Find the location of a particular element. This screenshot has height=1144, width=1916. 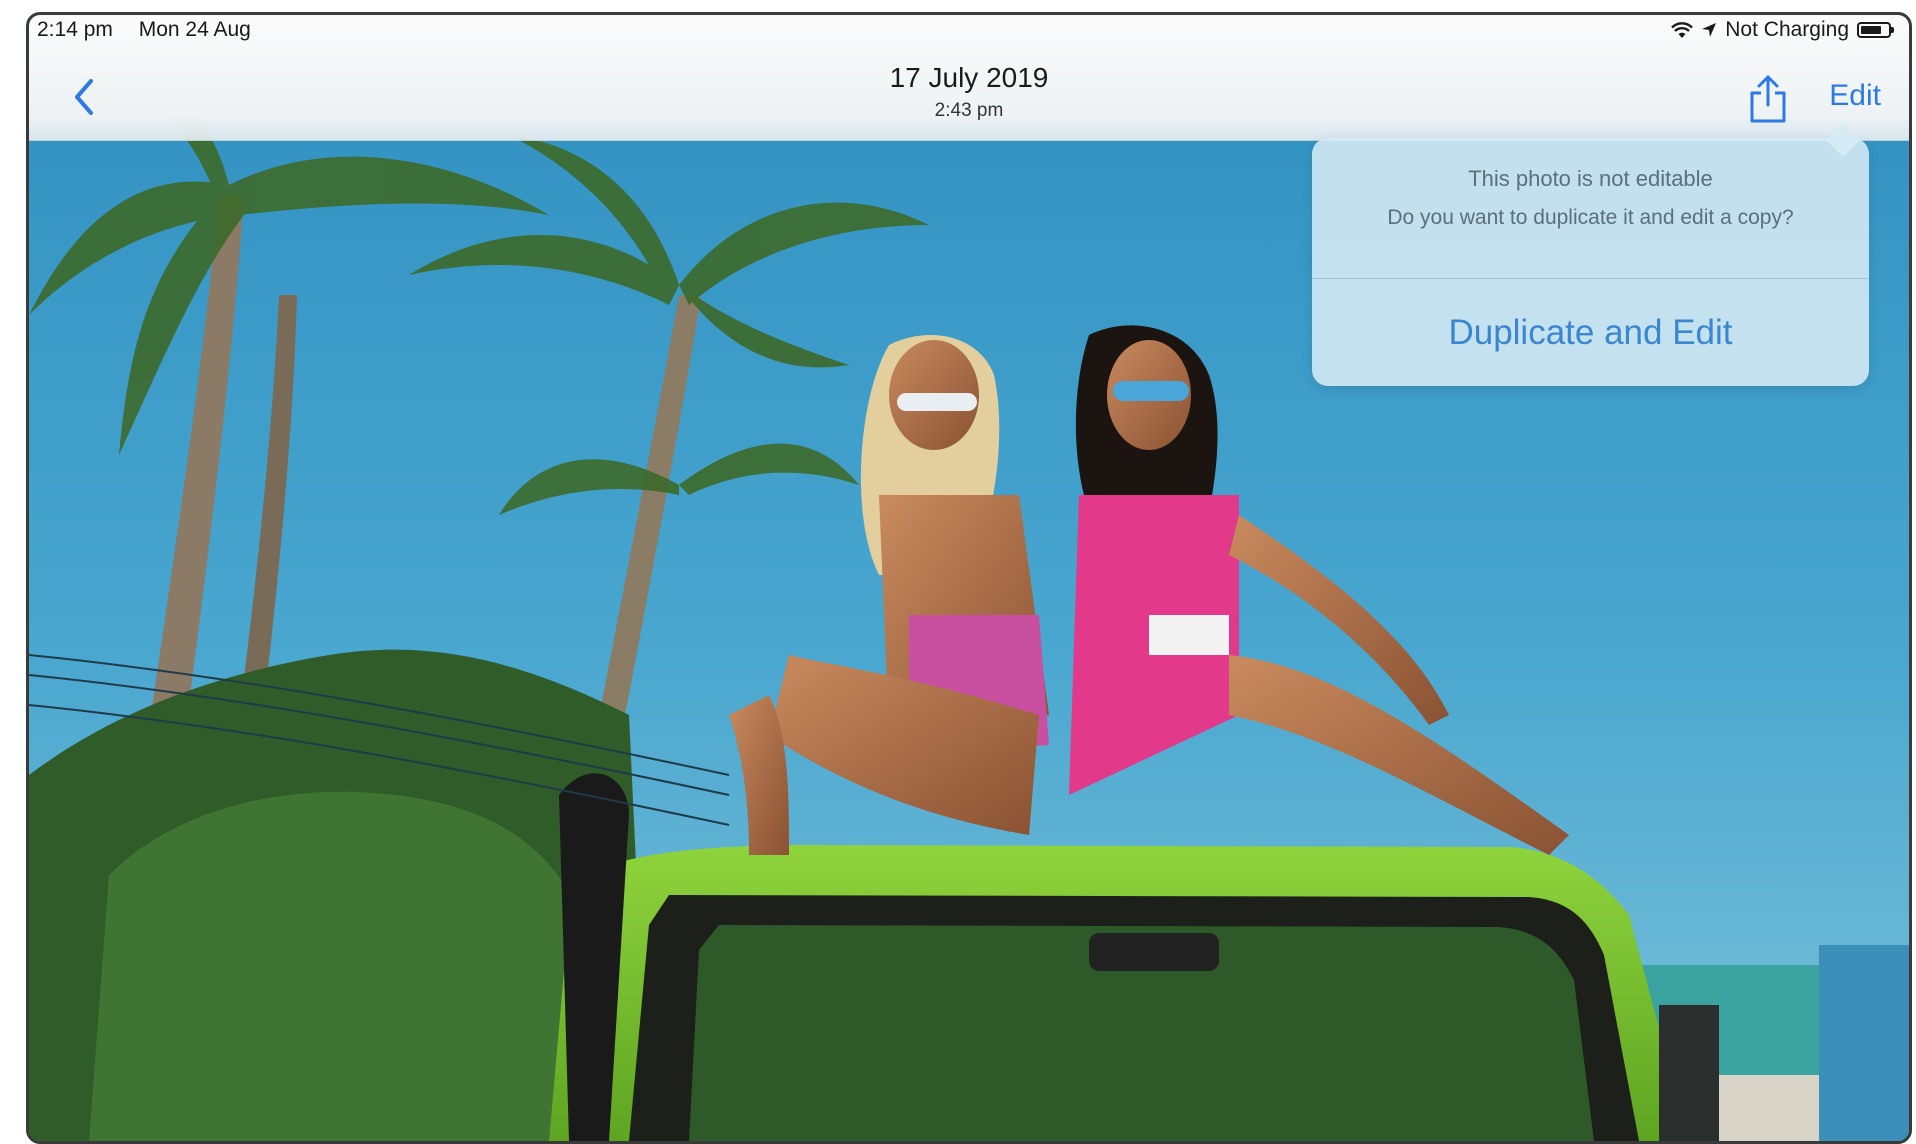

status-date: Mon 24 Aug is located at coordinates (194, 29).